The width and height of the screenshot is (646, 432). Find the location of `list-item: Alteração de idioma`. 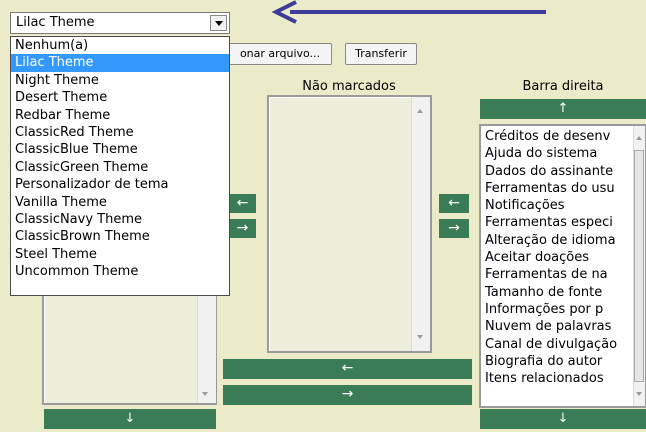

list-item: Alteração de idioma is located at coordinates (562, 240).